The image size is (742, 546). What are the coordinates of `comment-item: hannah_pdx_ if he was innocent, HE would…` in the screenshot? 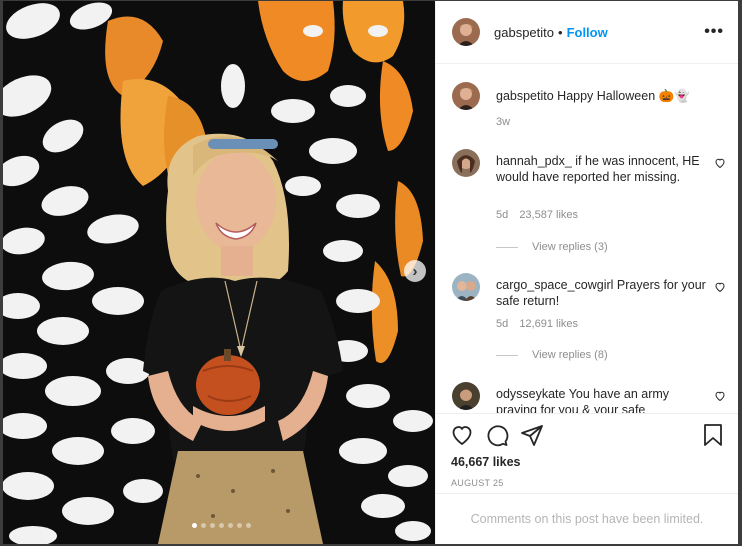 It's located at (588, 204).